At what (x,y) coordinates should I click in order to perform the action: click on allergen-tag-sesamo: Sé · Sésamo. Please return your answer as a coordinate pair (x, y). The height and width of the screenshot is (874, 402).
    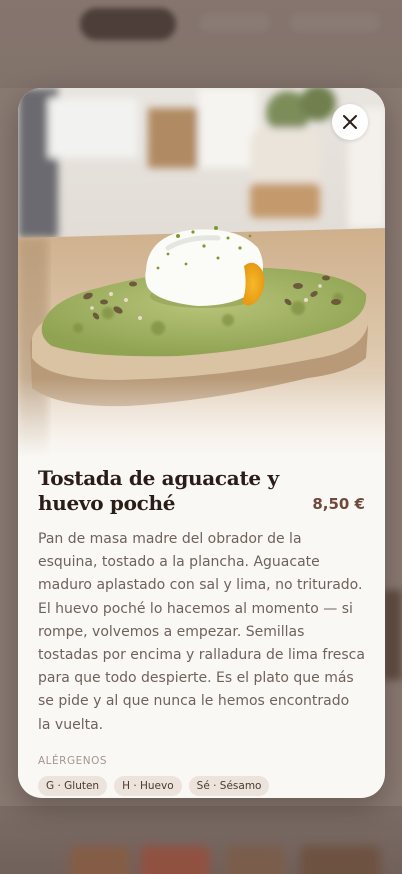
    Looking at the image, I should click on (229, 785).